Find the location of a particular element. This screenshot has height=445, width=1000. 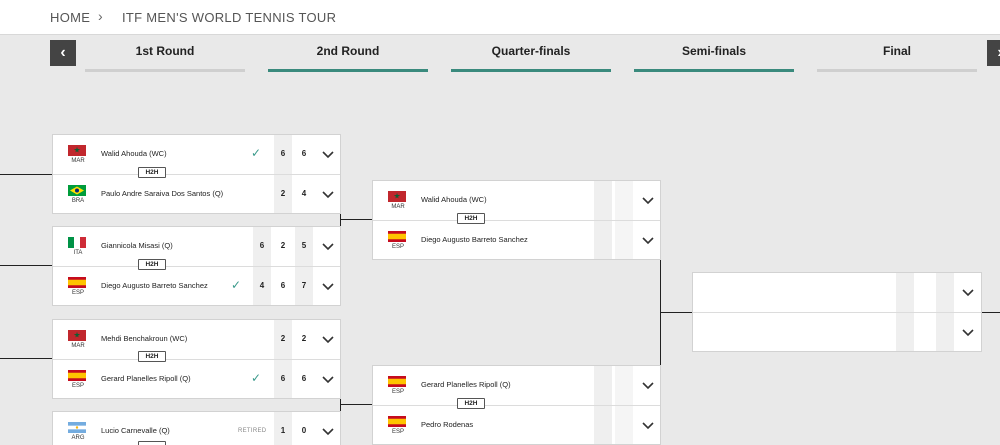

match-card: ARG Lucio Carnevalle (Q) RETIRED 1 0 is located at coordinates (196, 428).